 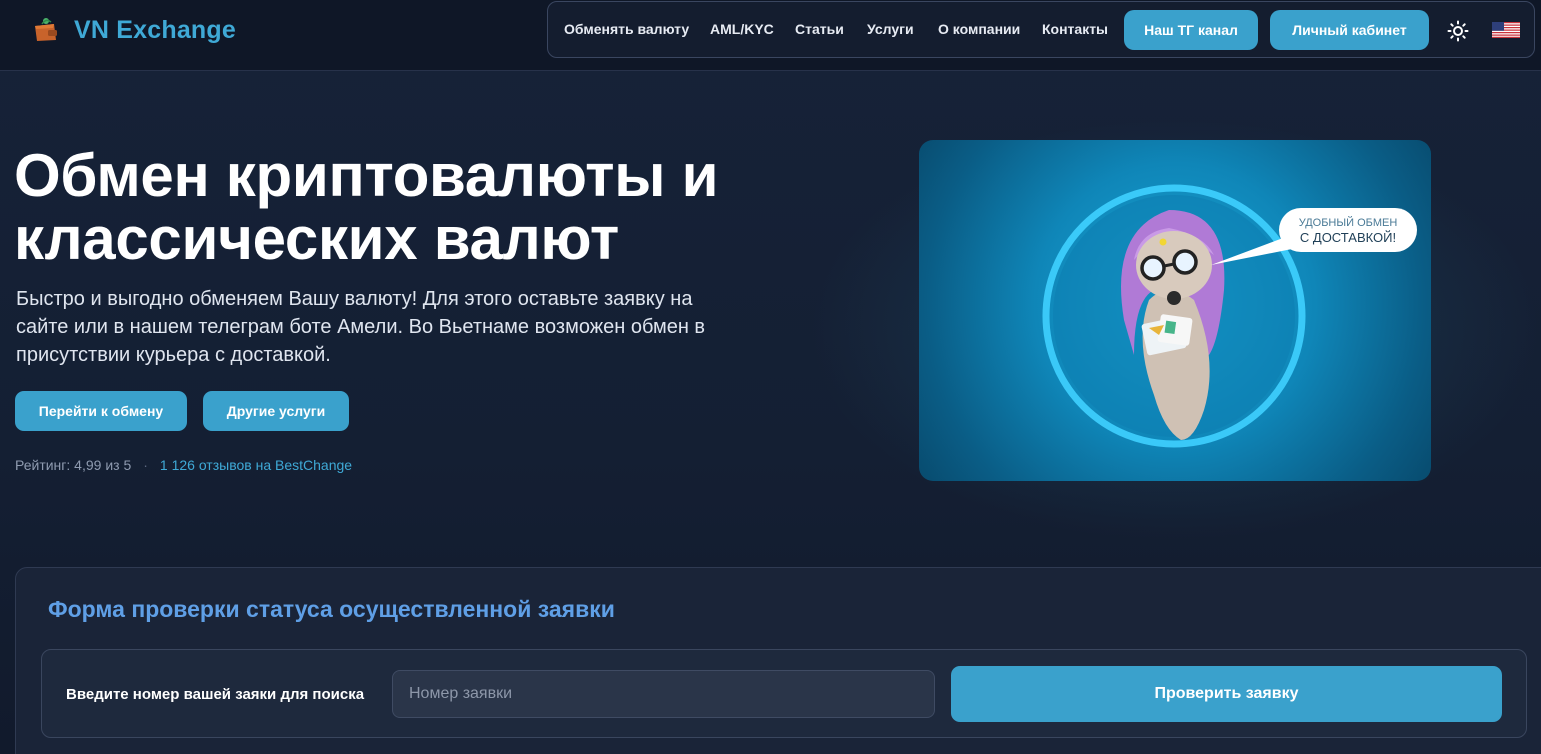 I want to click on nav-item-exchange: Обменять валюту, so click(x=626, y=29).